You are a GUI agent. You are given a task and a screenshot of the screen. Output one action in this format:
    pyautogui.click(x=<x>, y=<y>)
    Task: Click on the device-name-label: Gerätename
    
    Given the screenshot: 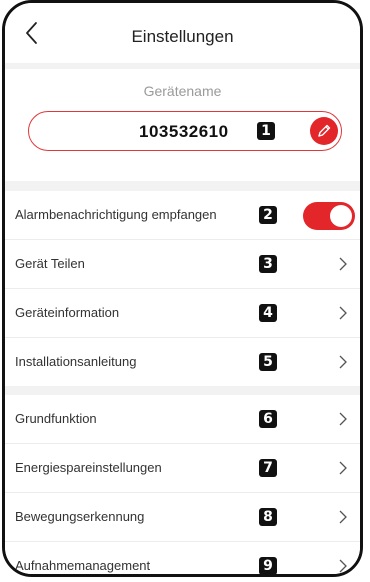 What is the action you would take?
    pyautogui.click(x=182, y=91)
    